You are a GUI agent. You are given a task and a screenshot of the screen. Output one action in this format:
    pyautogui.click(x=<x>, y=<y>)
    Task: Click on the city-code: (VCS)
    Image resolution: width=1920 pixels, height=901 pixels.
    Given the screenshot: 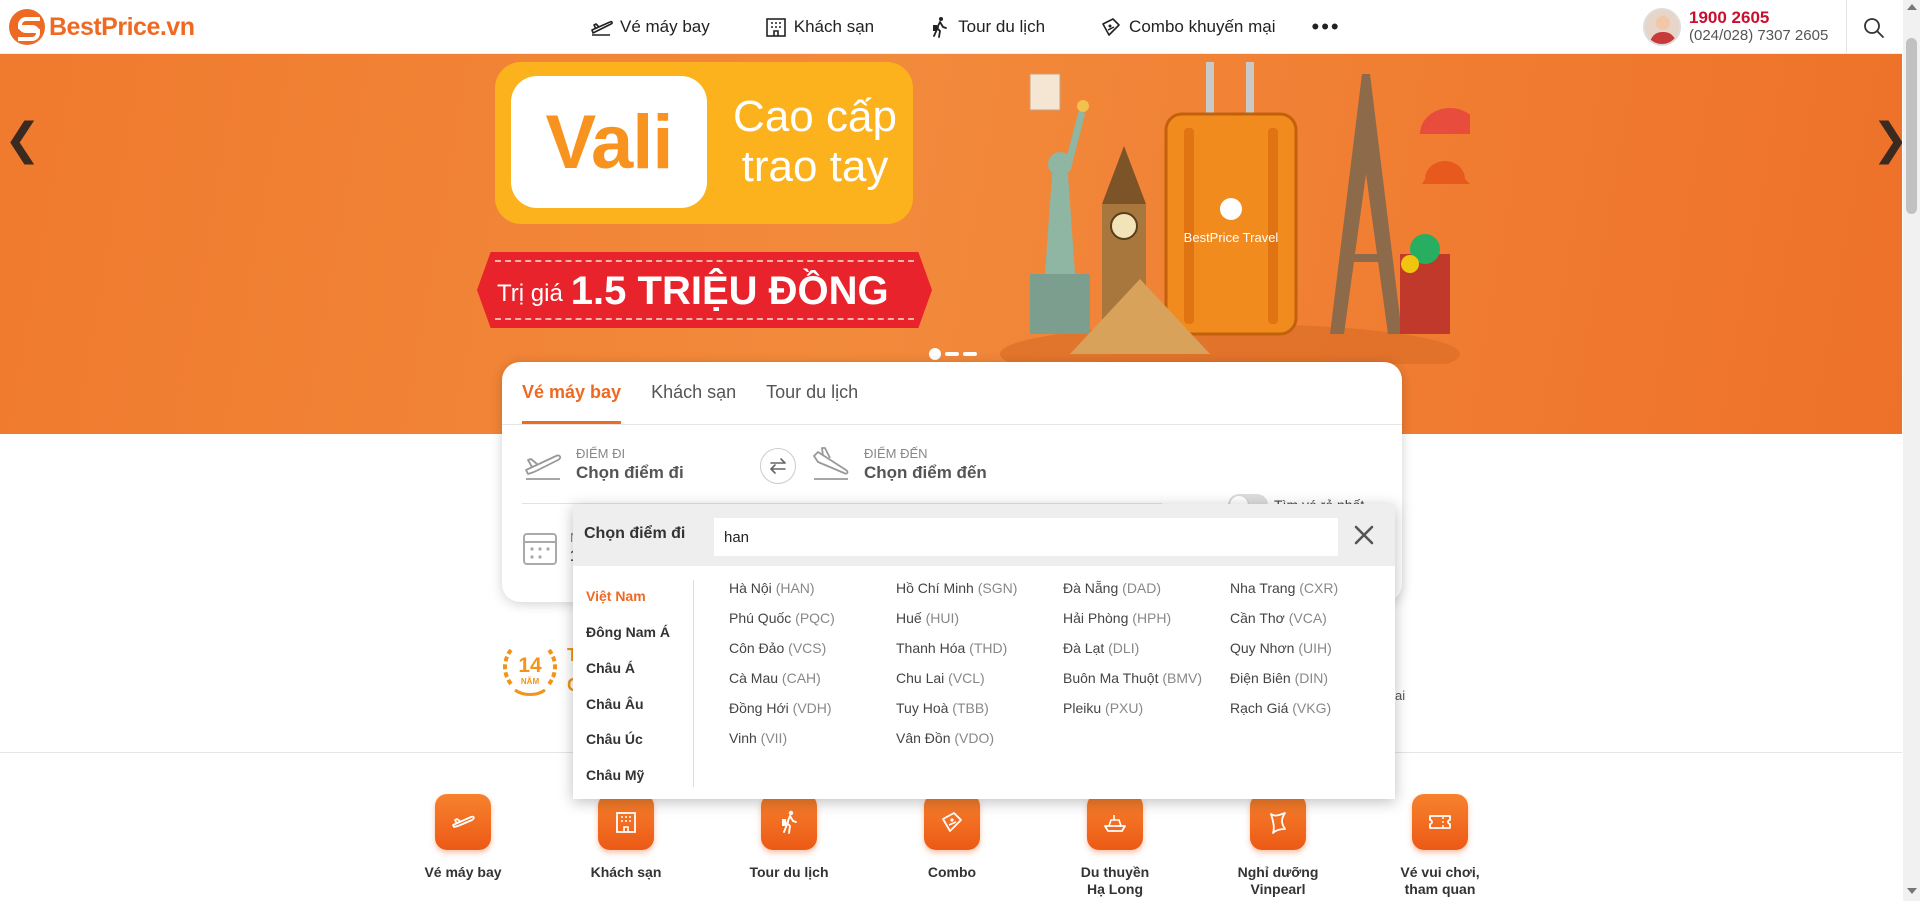 What is the action you would take?
    pyautogui.click(x=807, y=648)
    